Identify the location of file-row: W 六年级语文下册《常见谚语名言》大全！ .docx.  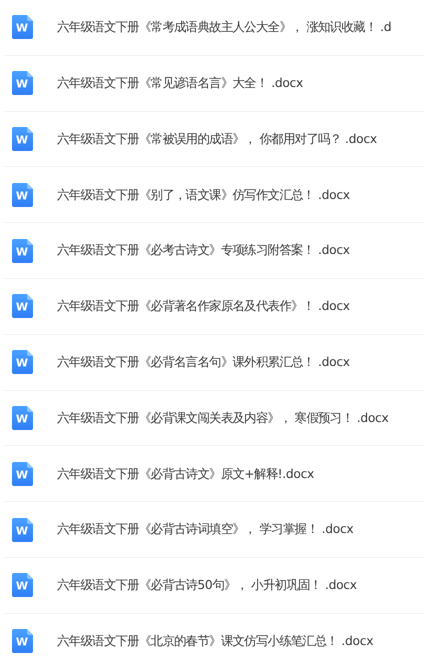
(214, 84).